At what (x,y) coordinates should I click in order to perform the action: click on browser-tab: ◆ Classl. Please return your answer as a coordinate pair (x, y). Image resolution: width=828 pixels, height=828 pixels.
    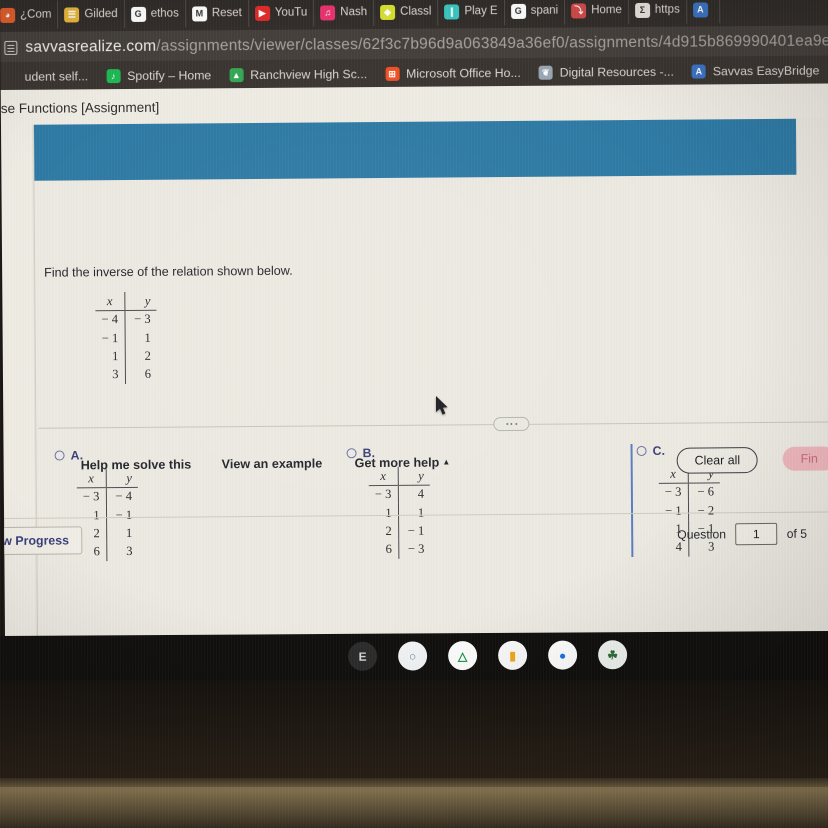
    Looking at the image, I should click on (406, 13).